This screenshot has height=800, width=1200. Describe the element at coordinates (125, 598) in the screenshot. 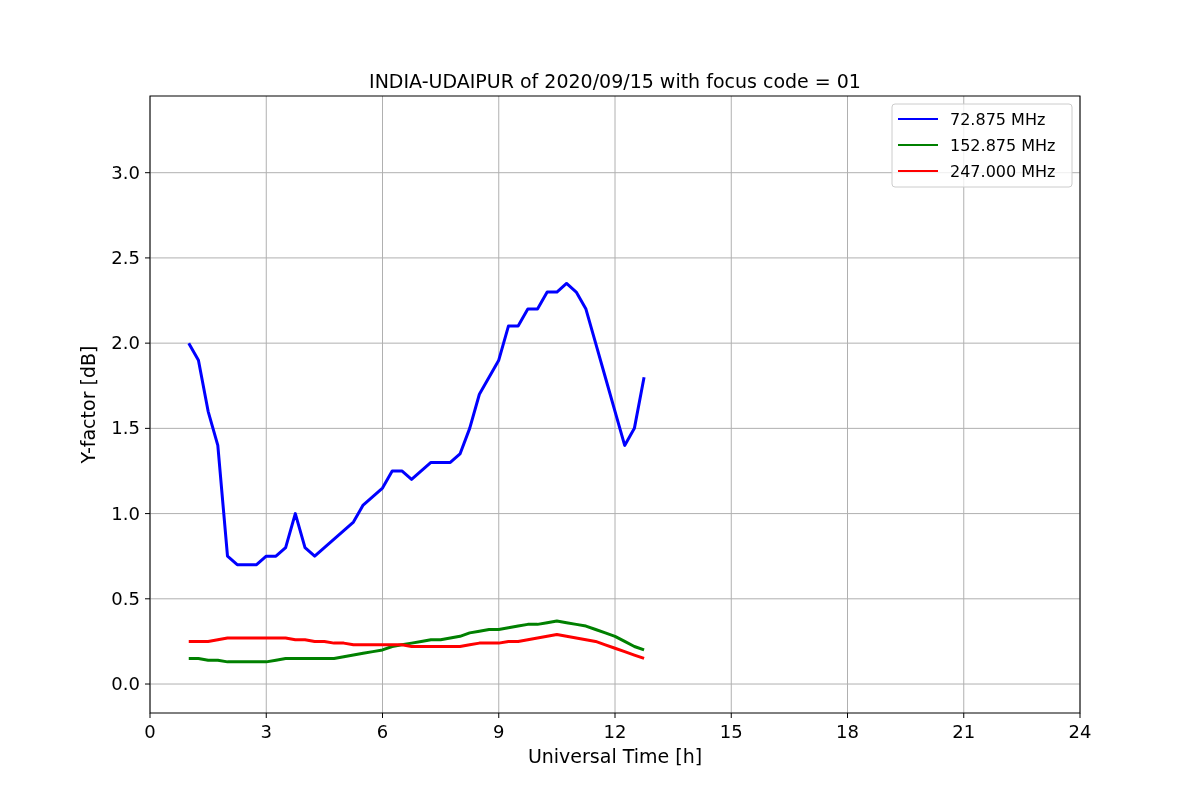

I see `y-tick-label: 0.5` at that location.